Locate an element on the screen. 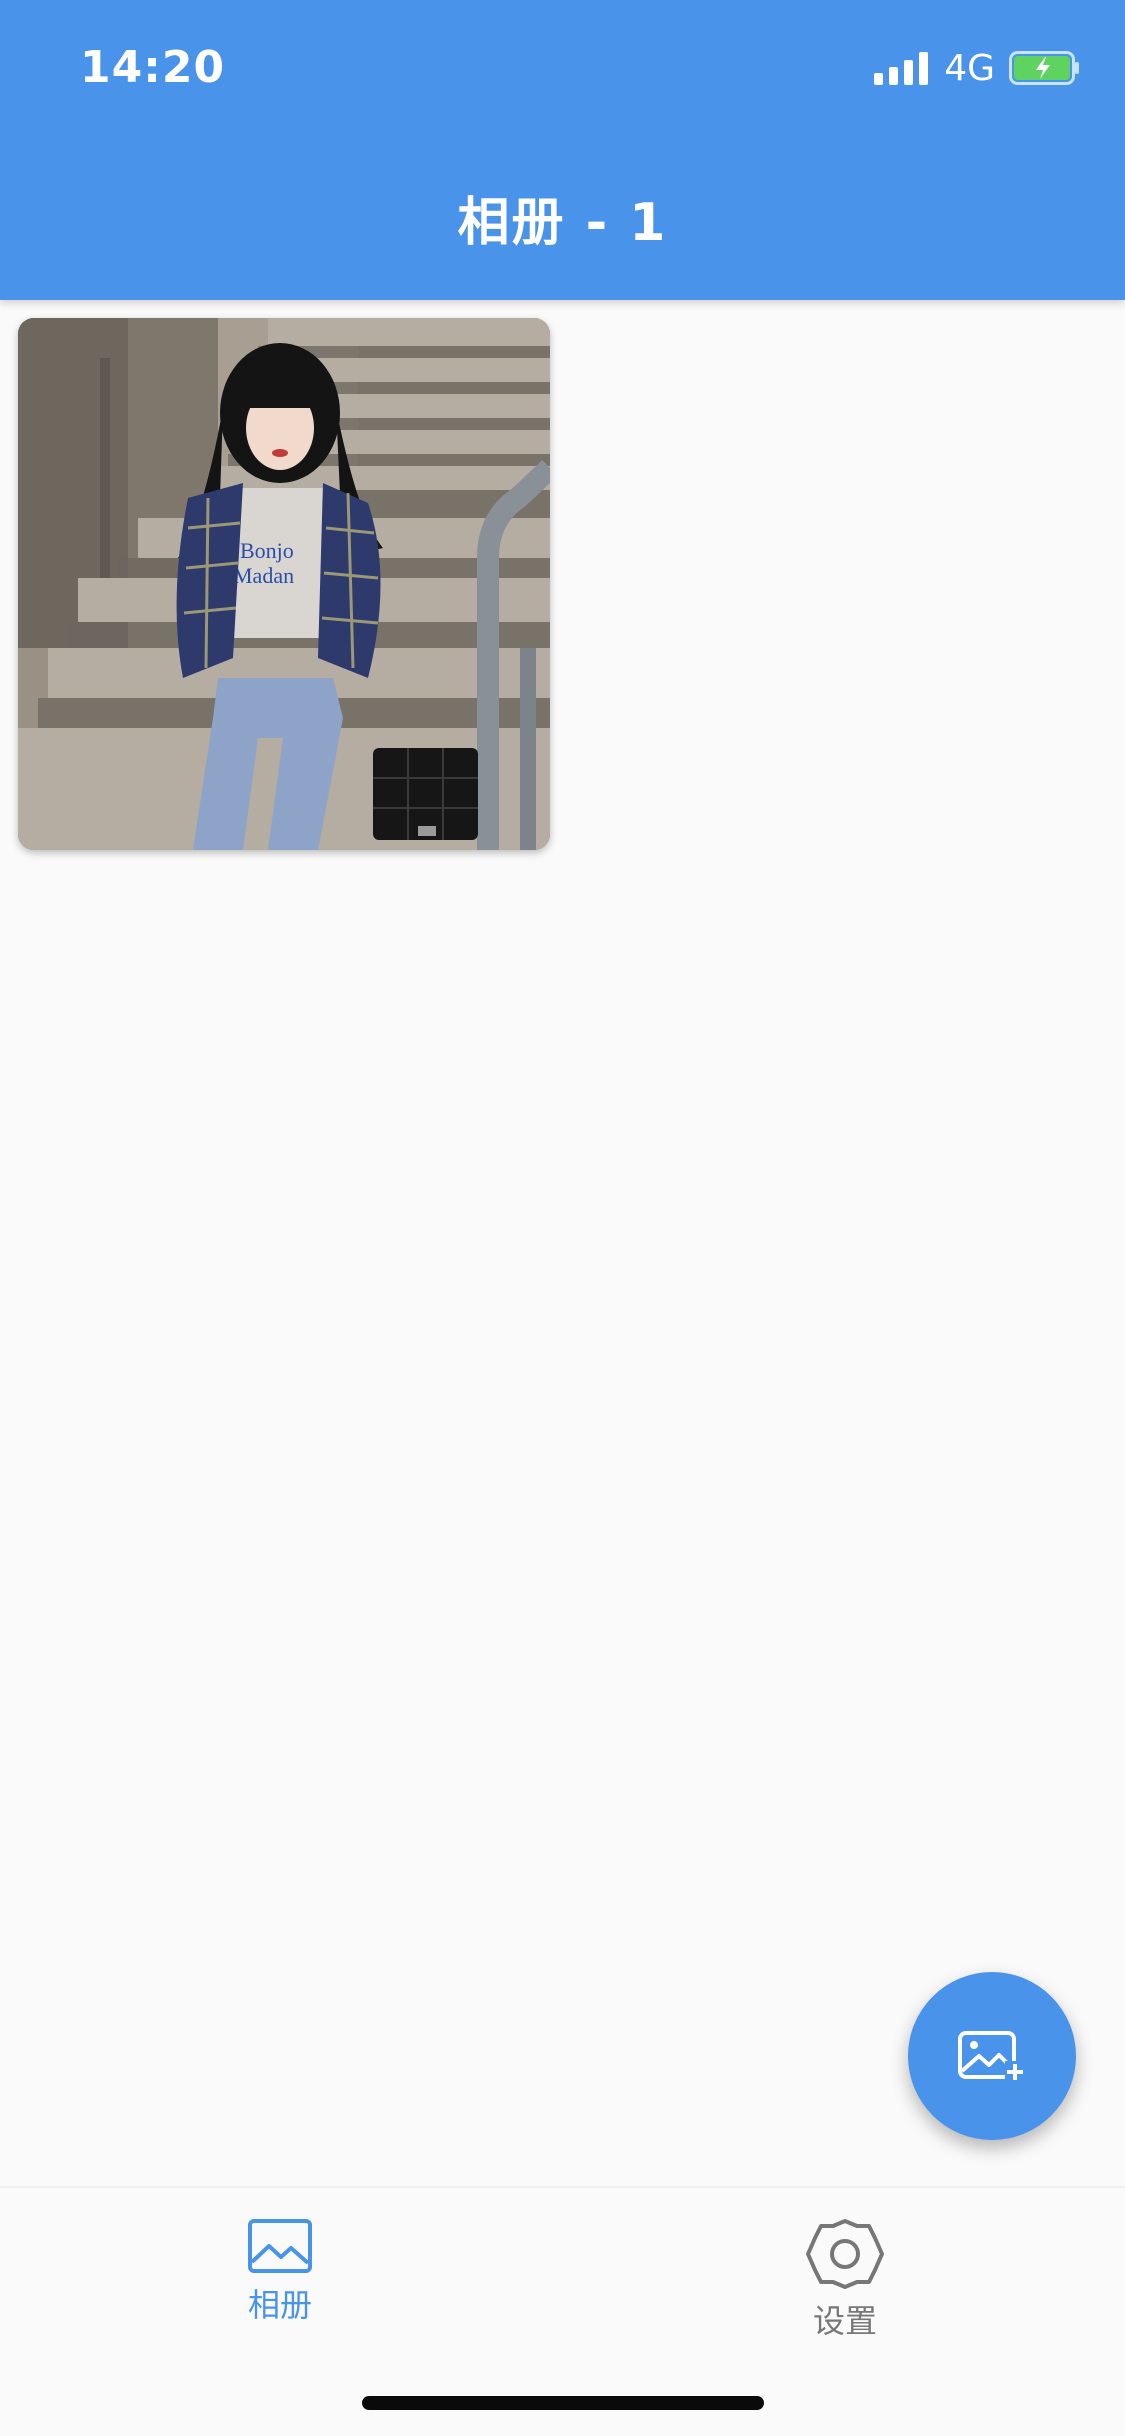  nav-item-settings: 设置 is located at coordinates (845, 2280).